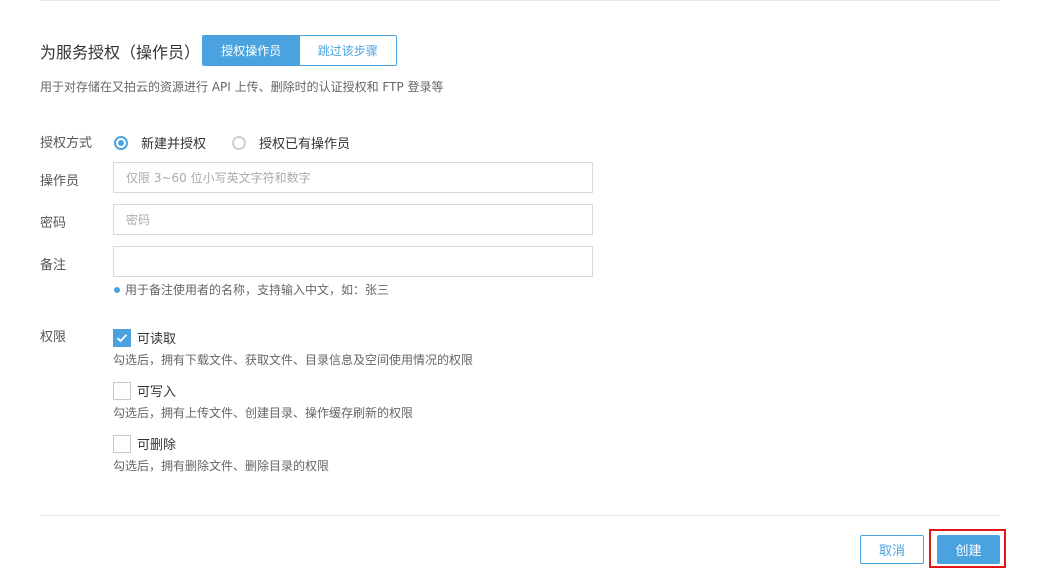  What do you see at coordinates (305, 144) in the screenshot?
I see `radio-existing-operator-label: 授权已有操作员` at bounding box center [305, 144].